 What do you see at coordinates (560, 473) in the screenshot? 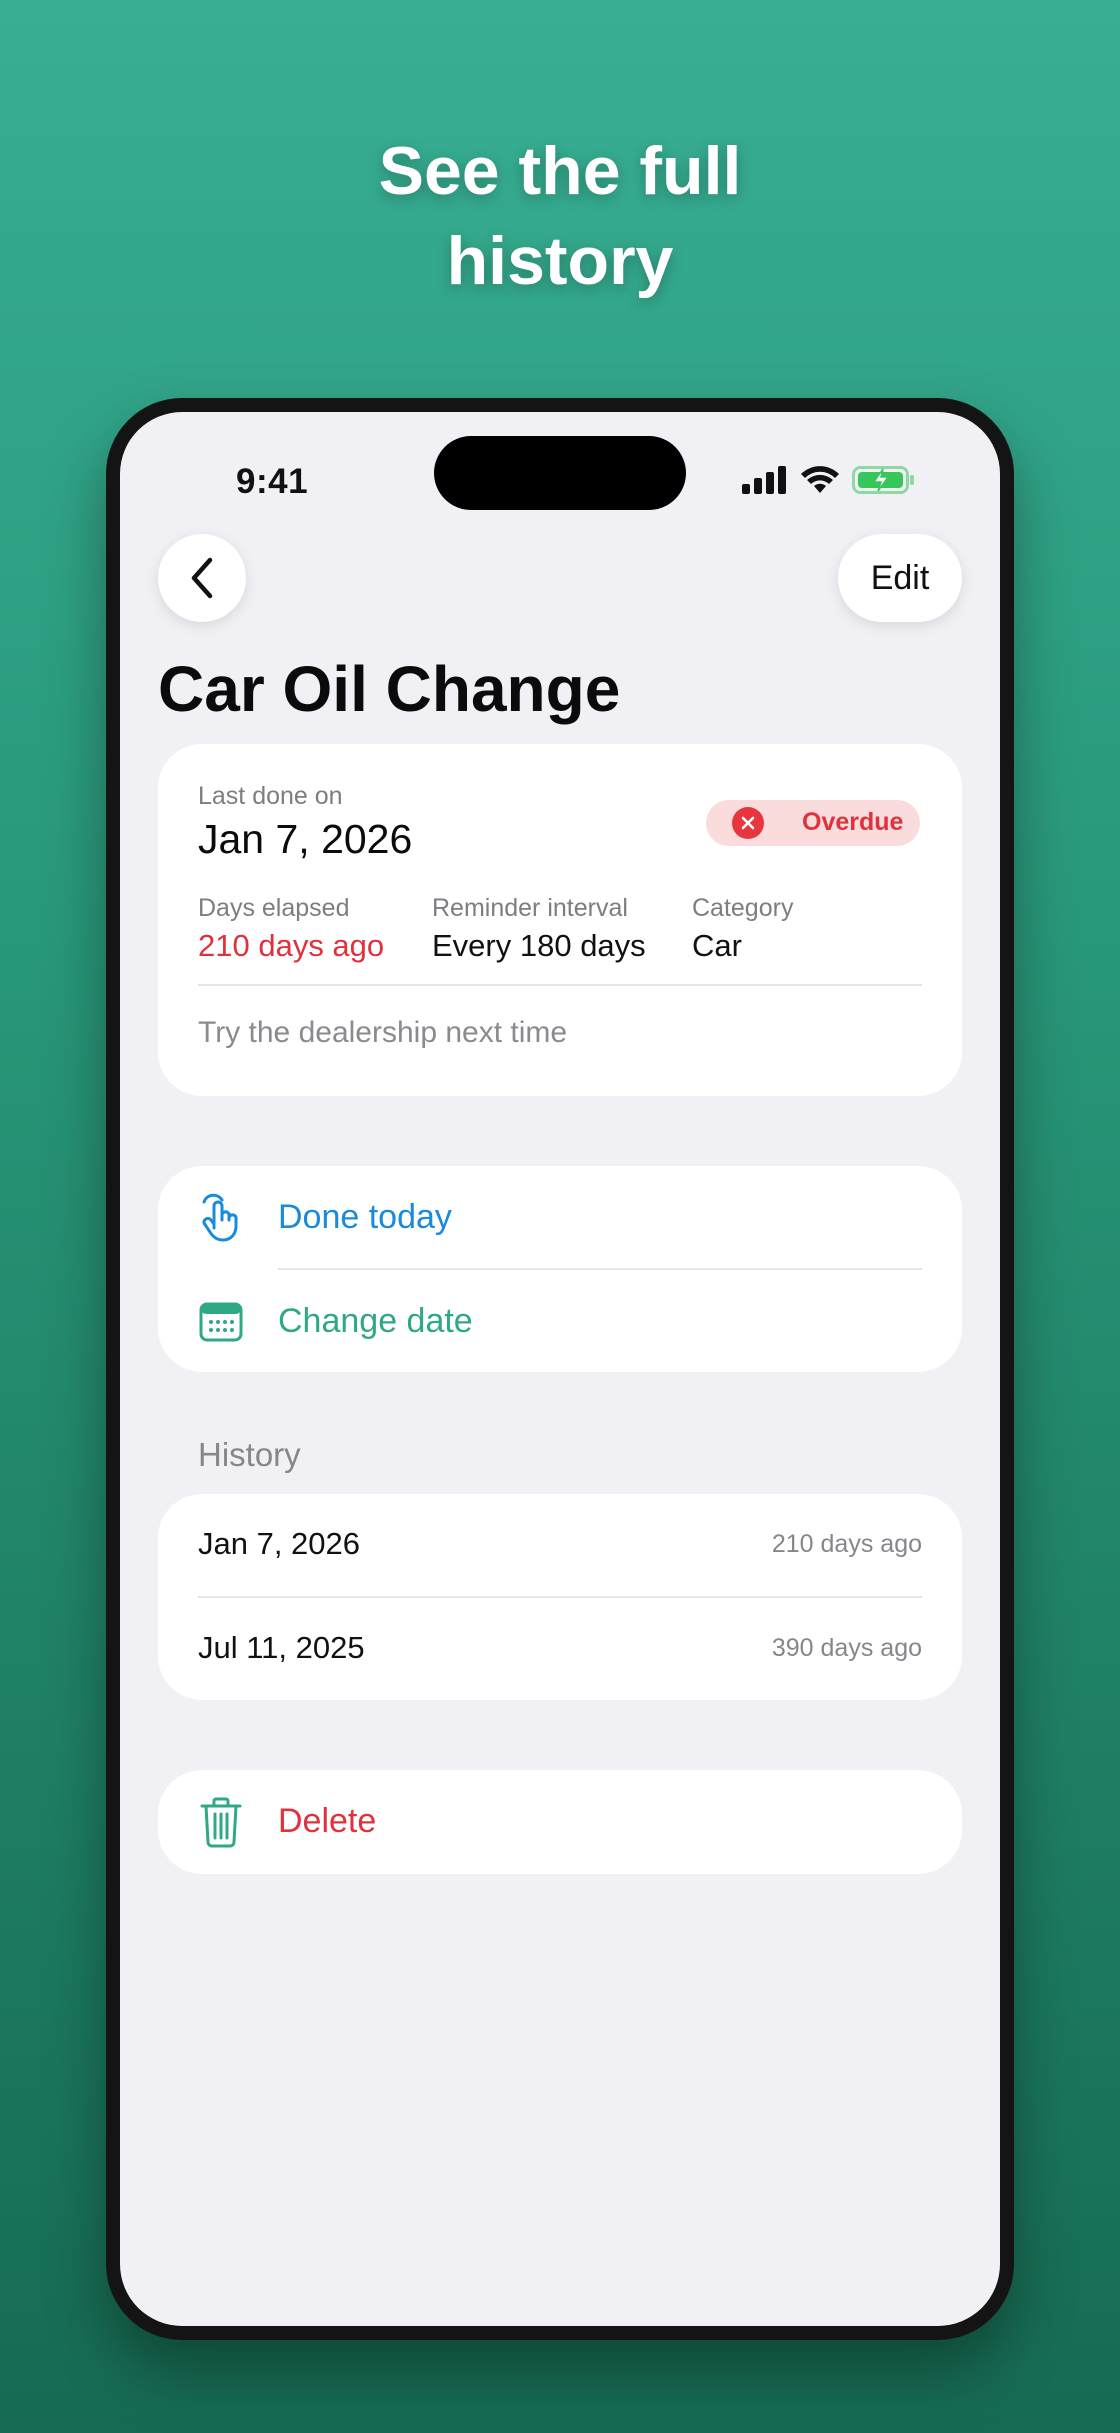
I see `dynamic-island` at bounding box center [560, 473].